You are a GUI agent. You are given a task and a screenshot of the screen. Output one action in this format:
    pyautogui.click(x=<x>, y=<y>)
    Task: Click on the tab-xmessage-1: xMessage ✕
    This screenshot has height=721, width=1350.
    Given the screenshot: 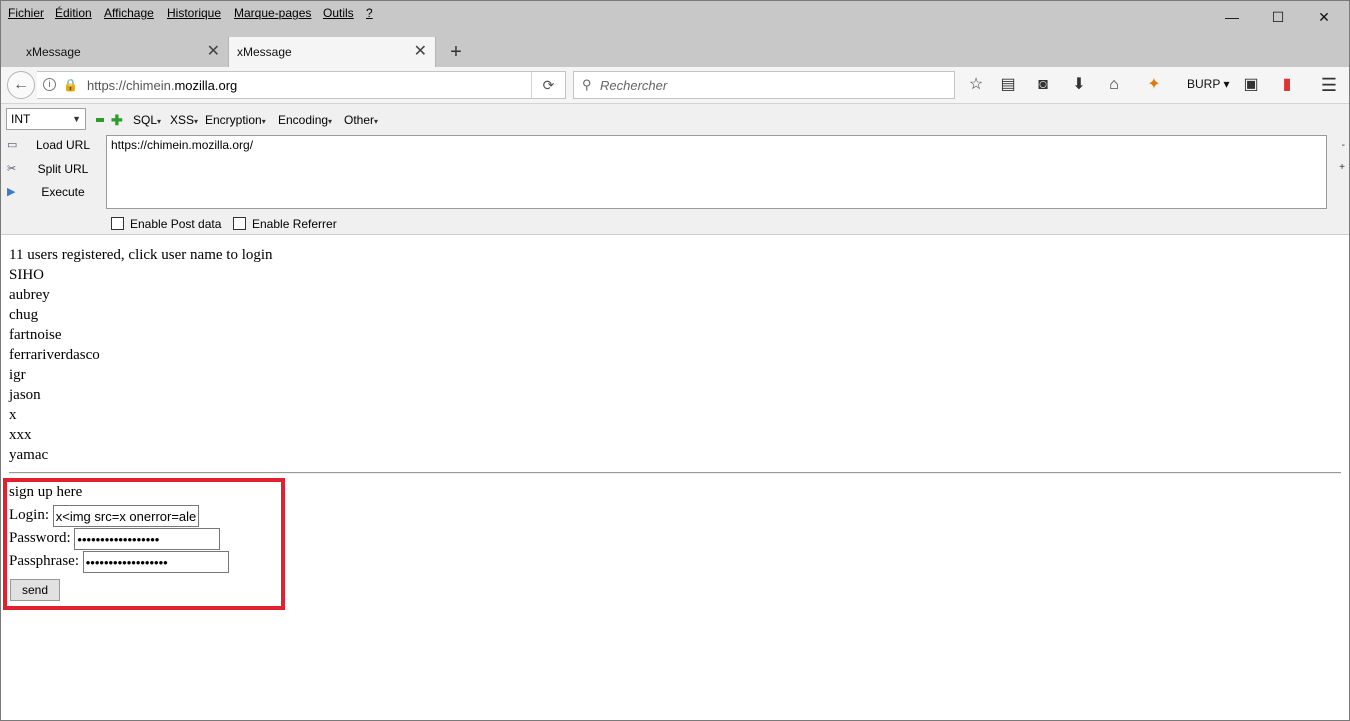 What is the action you would take?
    pyautogui.click(x=114, y=52)
    